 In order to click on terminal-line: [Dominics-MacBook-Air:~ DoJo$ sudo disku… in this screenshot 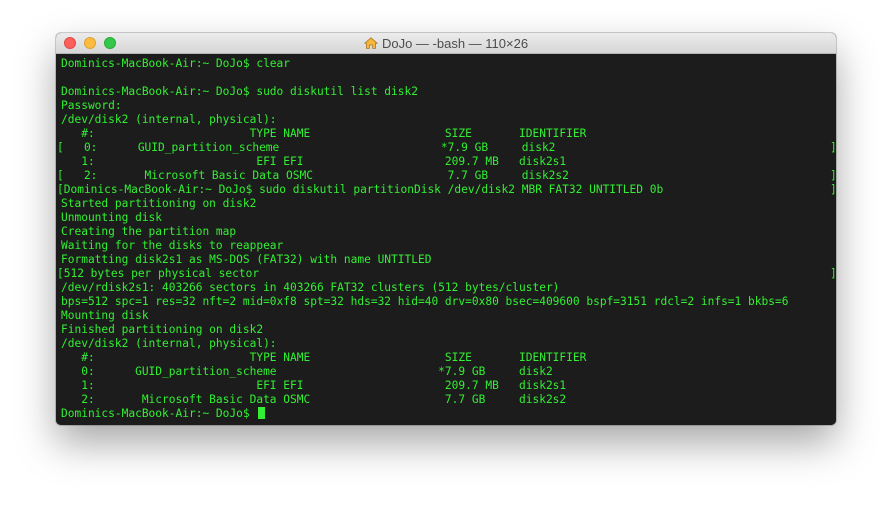, I will do `click(360, 189)`.